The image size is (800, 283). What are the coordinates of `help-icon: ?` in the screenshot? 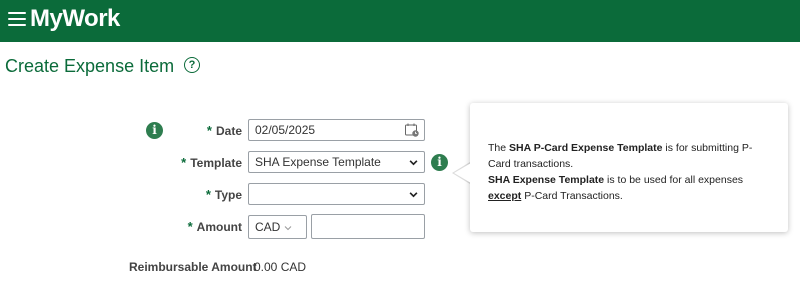 It's located at (192, 65).